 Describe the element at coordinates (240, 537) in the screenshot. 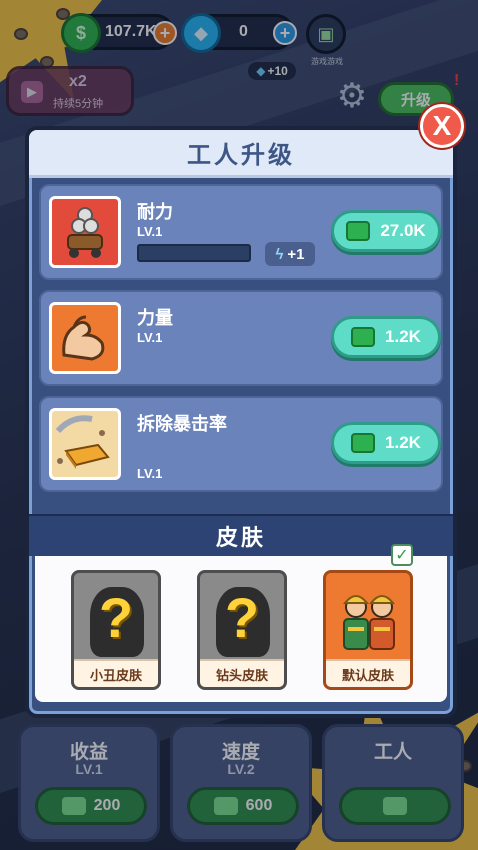

I see `skins-title: 皮肤` at that location.